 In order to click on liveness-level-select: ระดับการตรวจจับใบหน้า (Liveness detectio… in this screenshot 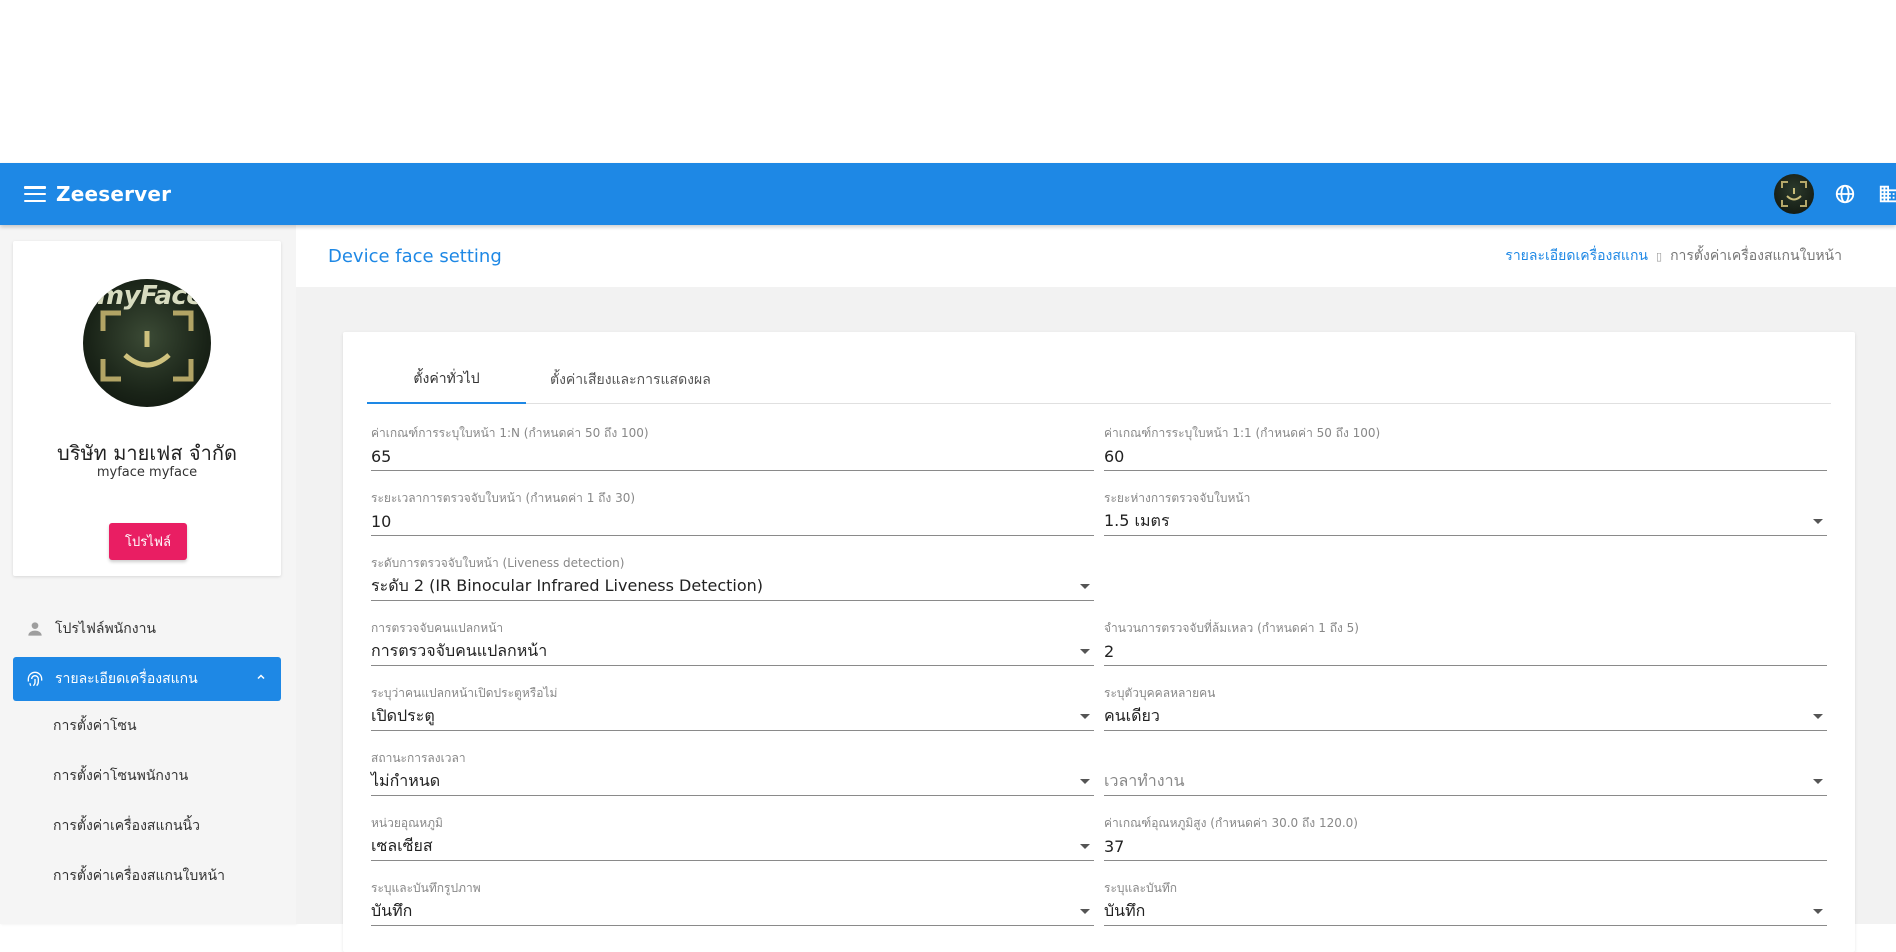, I will do `click(732, 578)`.